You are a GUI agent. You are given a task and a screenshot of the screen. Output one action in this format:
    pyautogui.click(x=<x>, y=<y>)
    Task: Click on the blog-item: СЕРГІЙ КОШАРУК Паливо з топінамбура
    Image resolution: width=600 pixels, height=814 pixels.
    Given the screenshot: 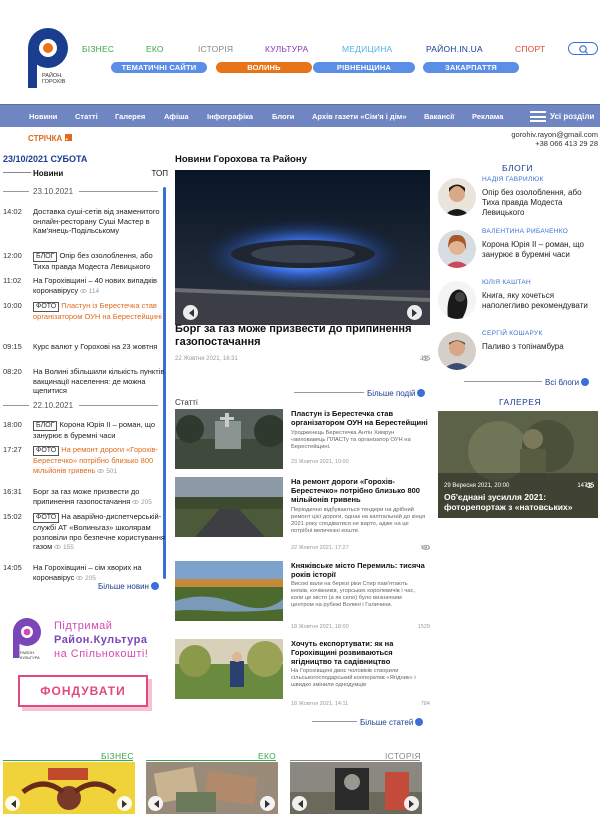 What is the action you would take?
    pyautogui.click(x=519, y=354)
    